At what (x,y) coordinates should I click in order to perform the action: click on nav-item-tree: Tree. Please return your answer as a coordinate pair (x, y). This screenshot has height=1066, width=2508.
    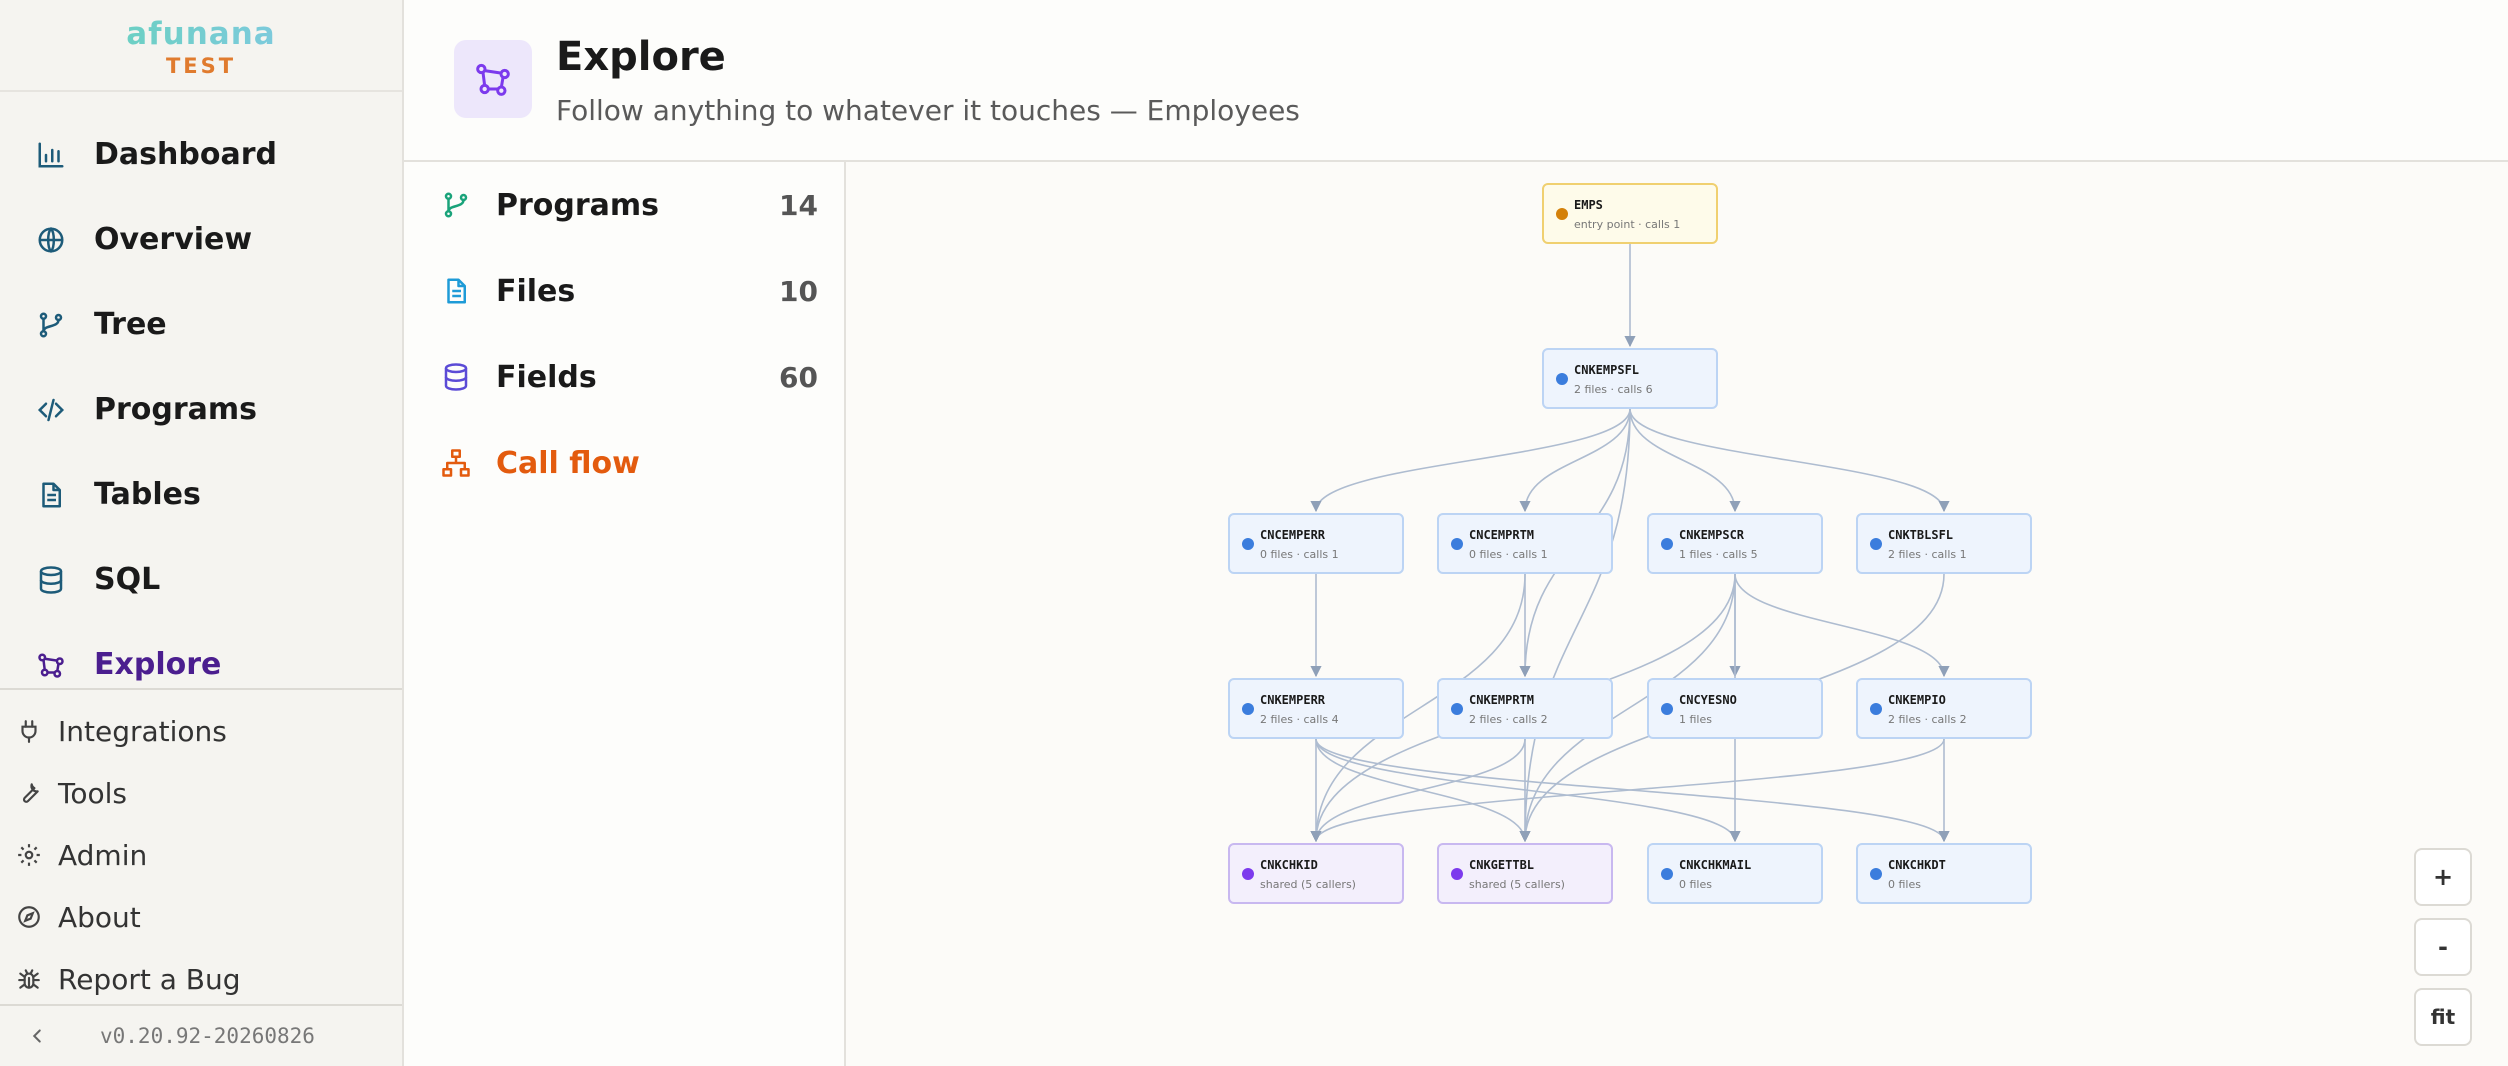
    Looking at the image, I should click on (201, 324).